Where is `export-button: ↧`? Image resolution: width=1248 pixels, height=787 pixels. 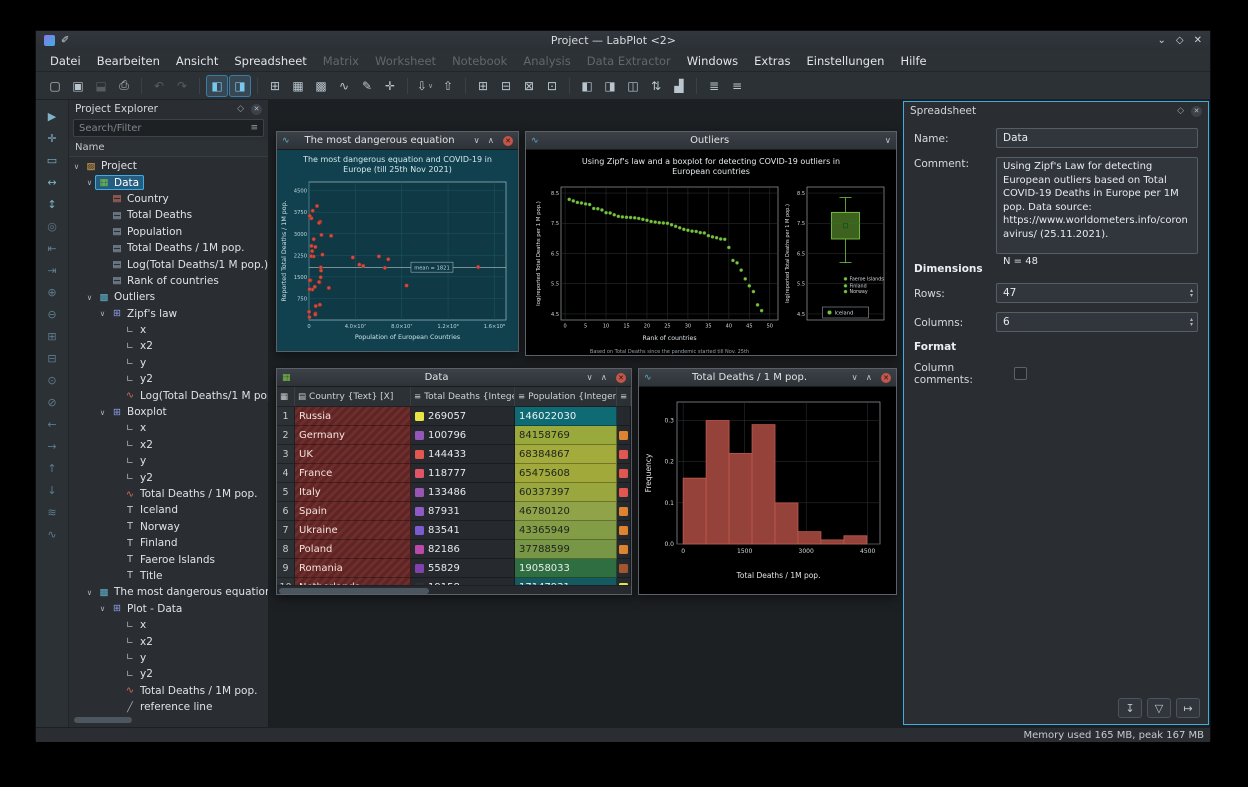 export-button: ↧ is located at coordinates (1130, 708).